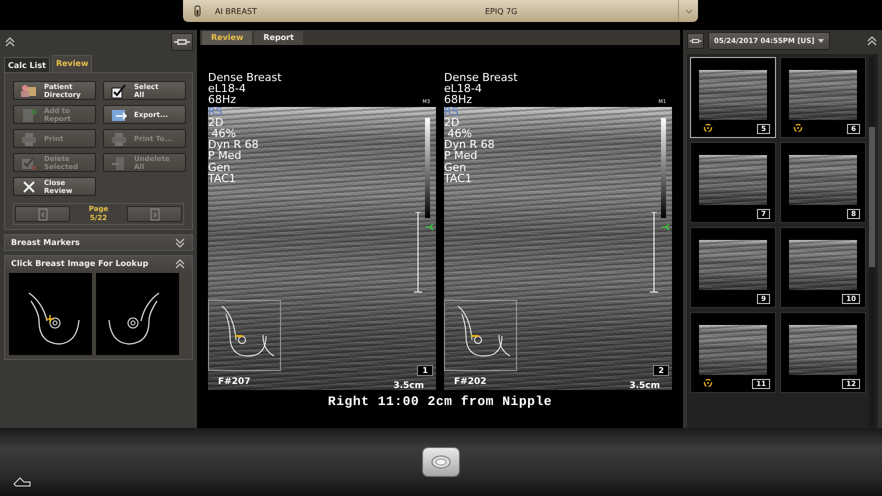 The height and width of the screenshot is (496, 882). Describe the element at coordinates (98, 242) in the screenshot. I see `section-header: Breast Markers` at that location.